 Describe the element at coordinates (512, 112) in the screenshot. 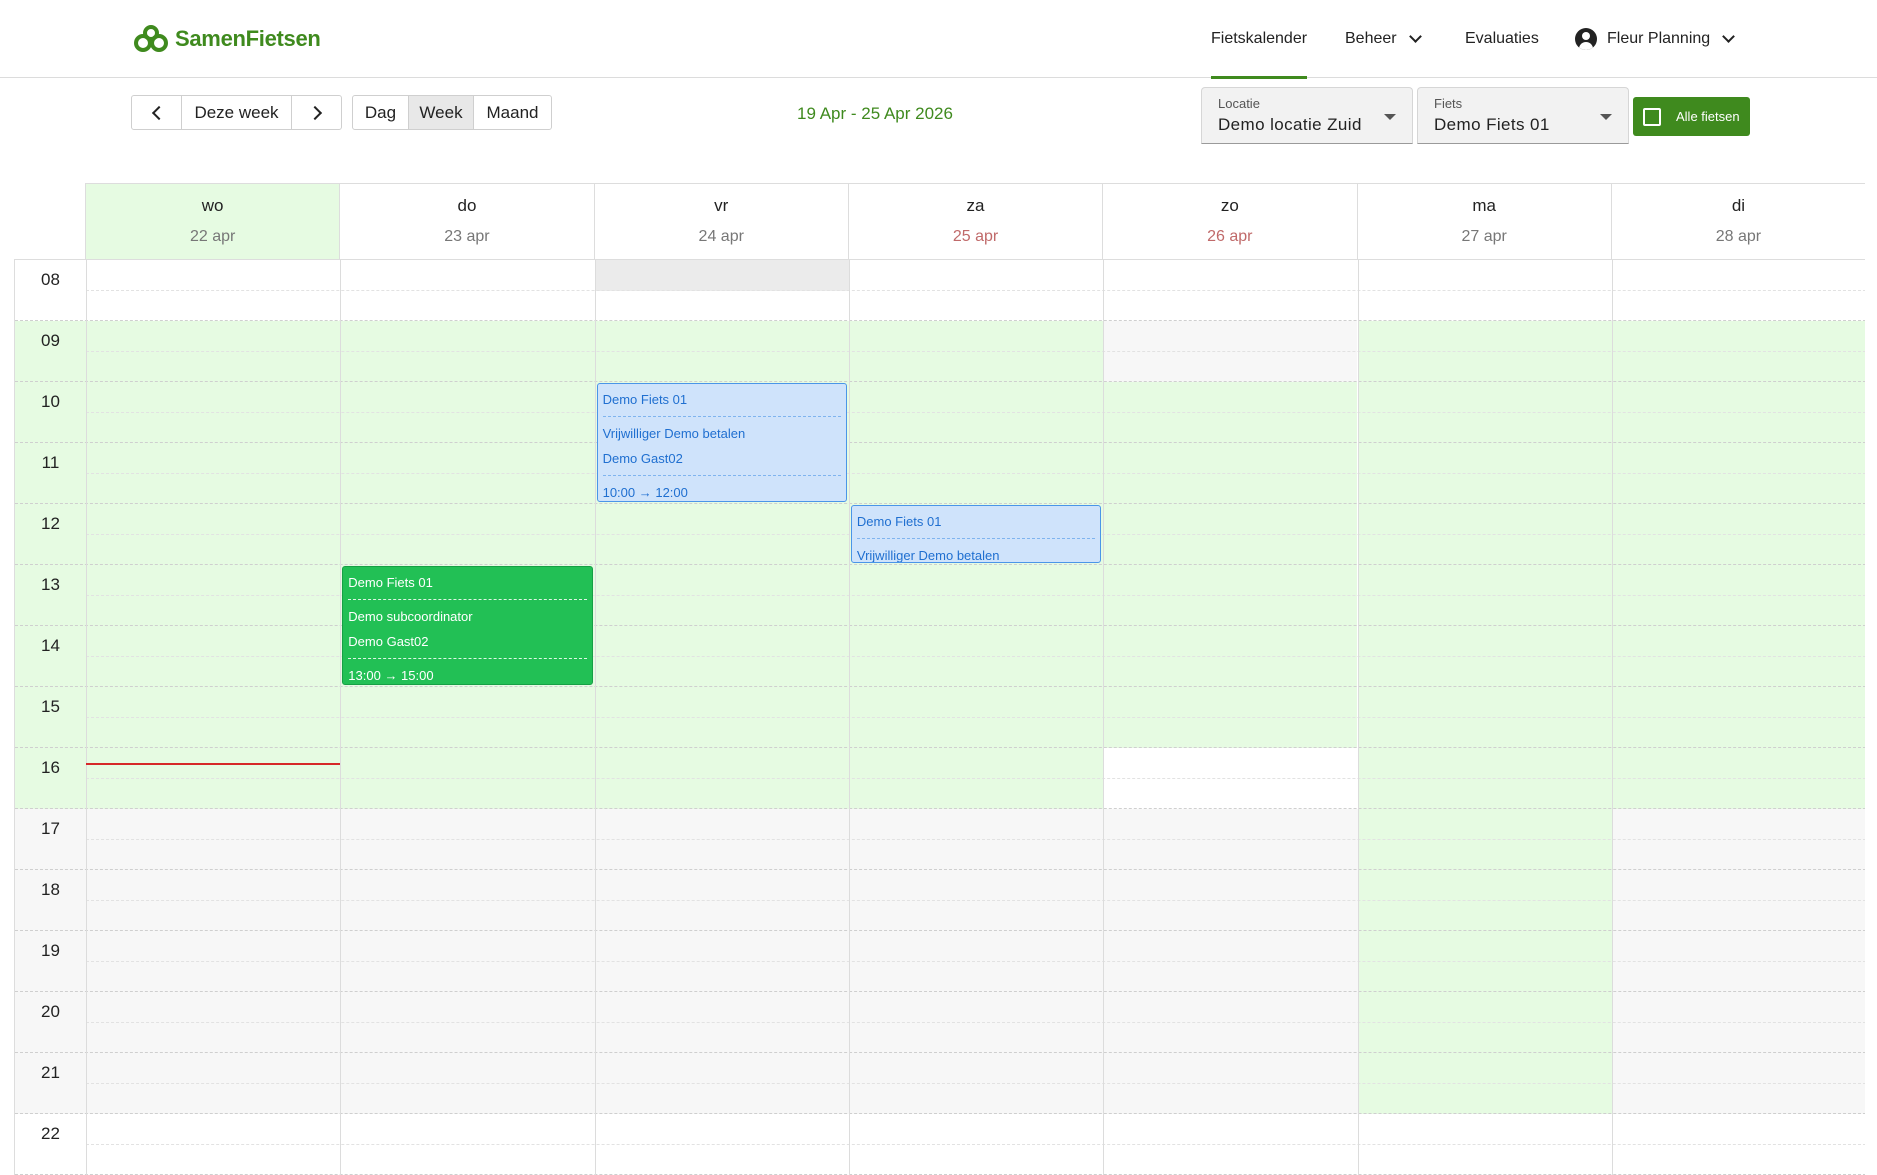

I see `view-month-button: Maand` at that location.